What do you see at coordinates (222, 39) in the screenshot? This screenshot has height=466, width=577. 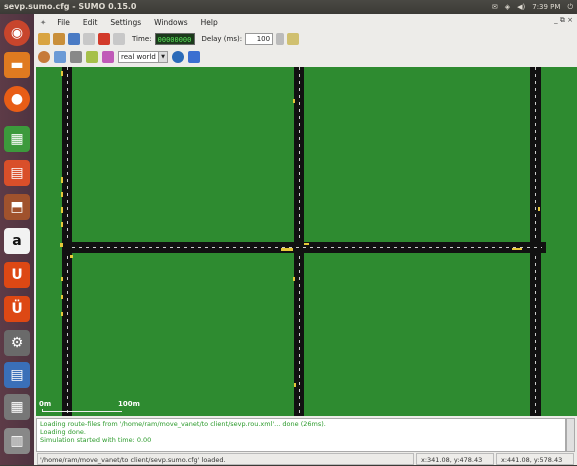 I see `delay-label: Delay (ms):` at bounding box center [222, 39].